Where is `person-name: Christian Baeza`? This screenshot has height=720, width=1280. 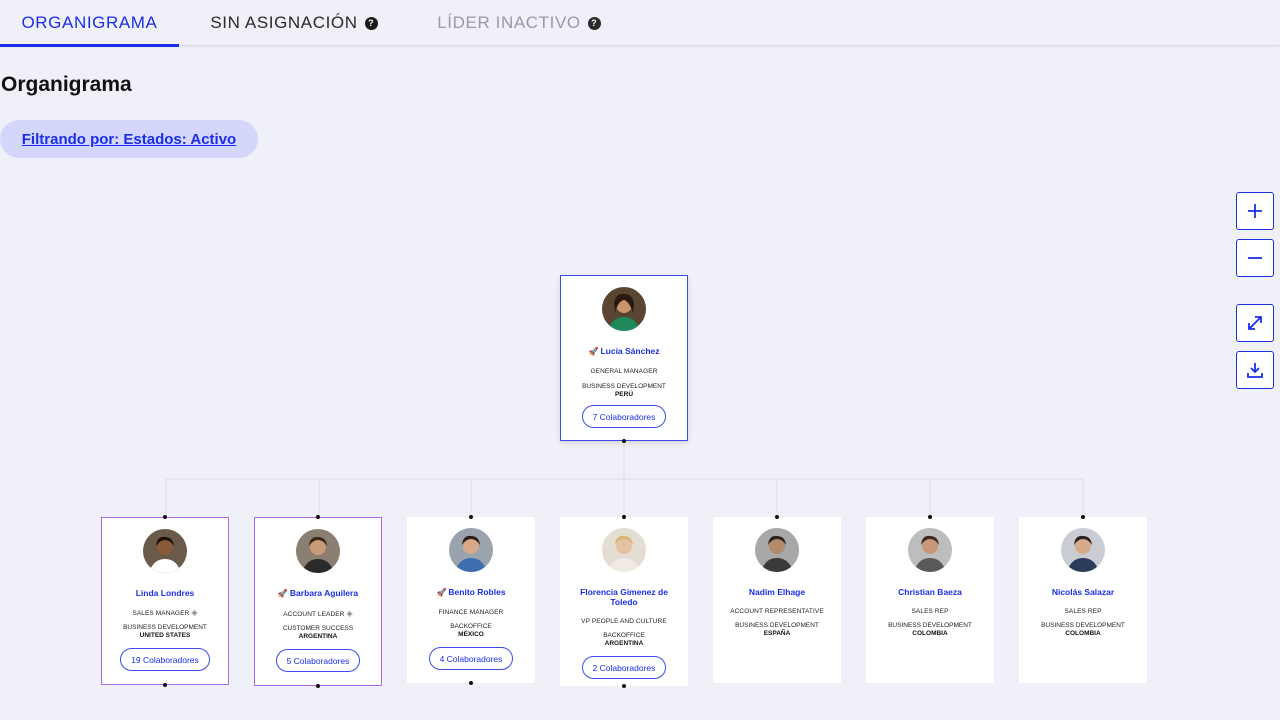 person-name: Christian Baeza is located at coordinates (930, 592).